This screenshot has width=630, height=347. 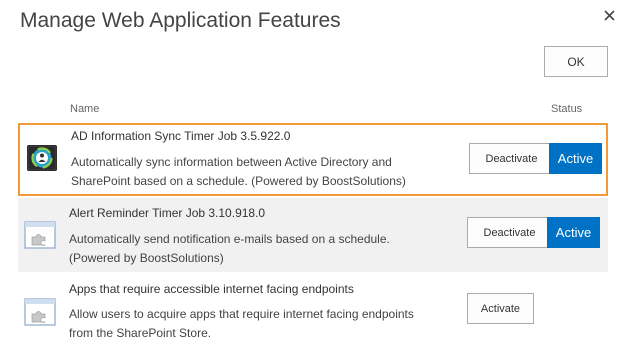 What do you see at coordinates (180, 20) in the screenshot?
I see `dialog-title: Manage Web Application Features` at bounding box center [180, 20].